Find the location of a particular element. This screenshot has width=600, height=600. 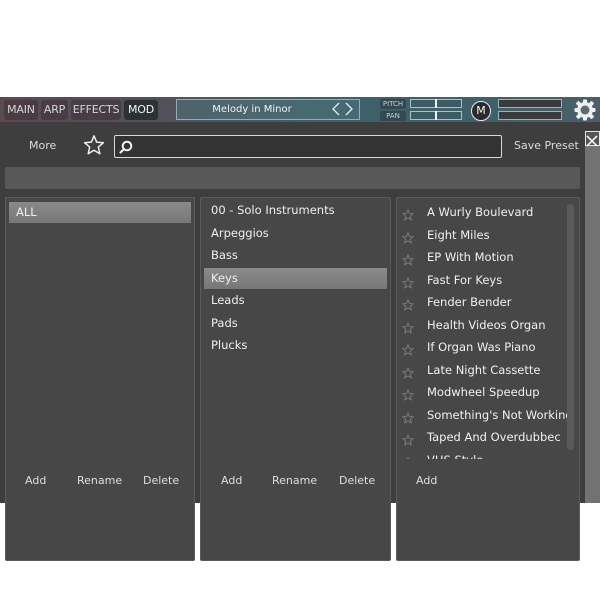

preset-name: EP With Motion is located at coordinates (470, 257).